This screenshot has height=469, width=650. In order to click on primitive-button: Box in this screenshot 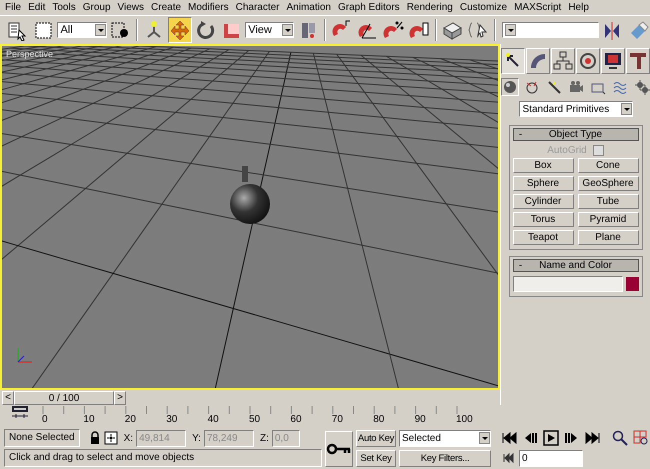, I will do `click(543, 165)`.